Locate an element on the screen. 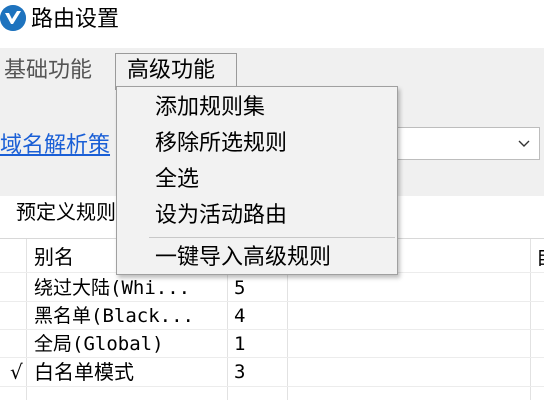 The height and width of the screenshot is (400, 544). row-value: 1 is located at coordinates (239, 344).